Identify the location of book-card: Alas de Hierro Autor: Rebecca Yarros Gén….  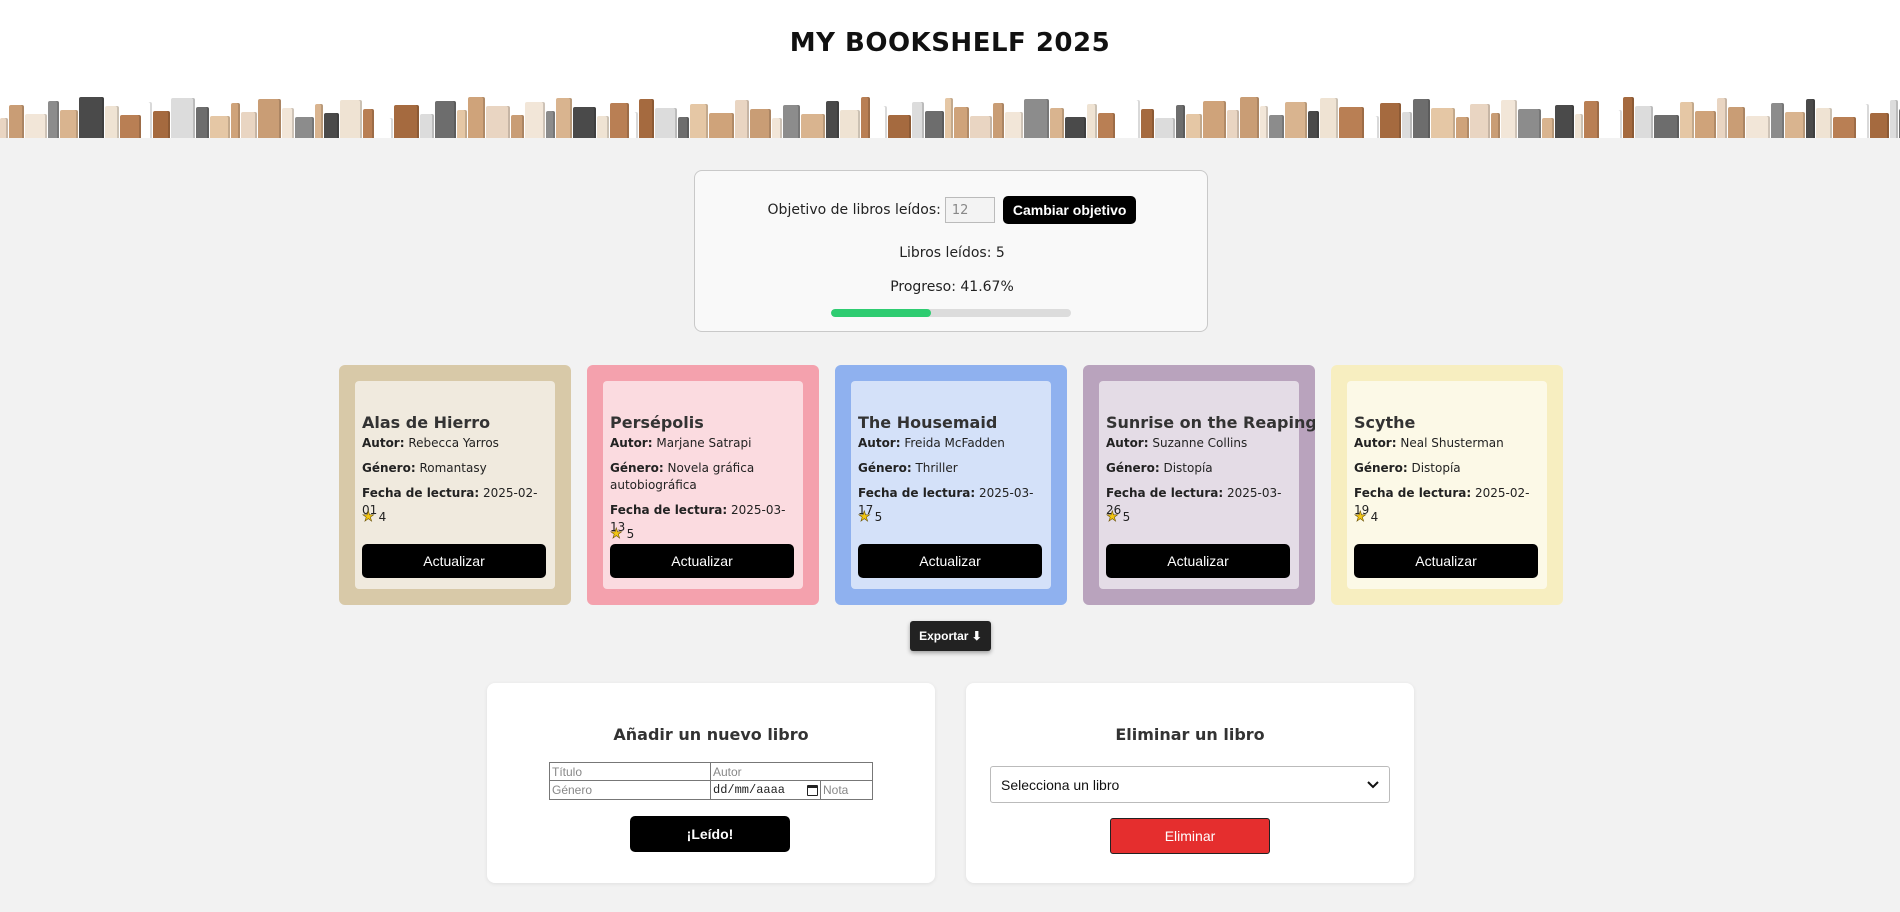
(455, 485).